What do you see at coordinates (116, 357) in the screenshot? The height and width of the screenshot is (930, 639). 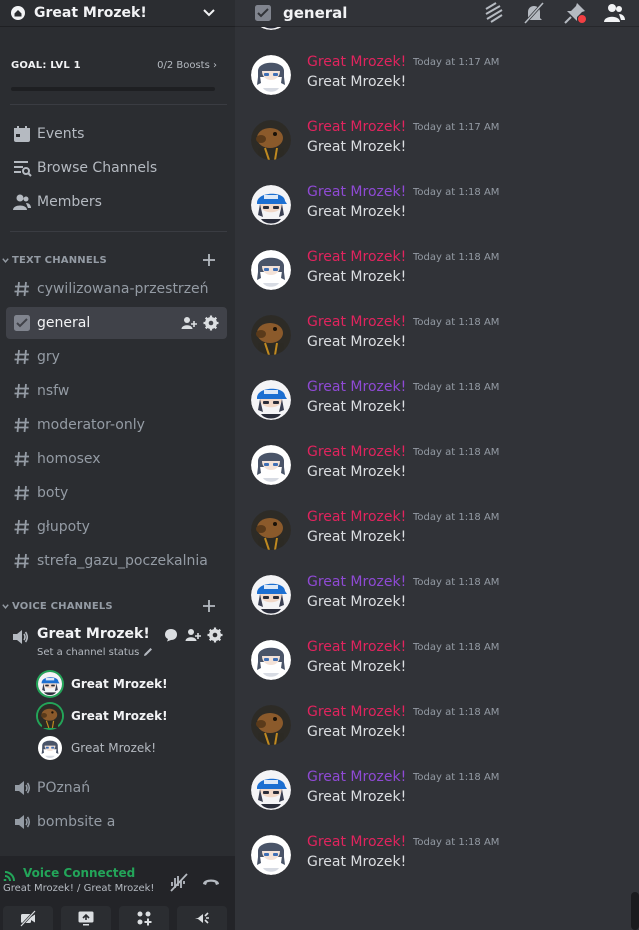 I see `channel-text: gry` at bounding box center [116, 357].